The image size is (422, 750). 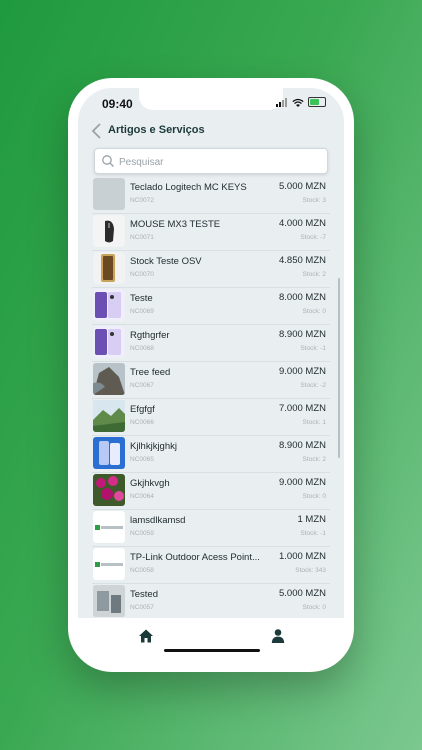 What do you see at coordinates (142, 348) in the screenshot?
I see `product-code: NC0068` at bounding box center [142, 348].